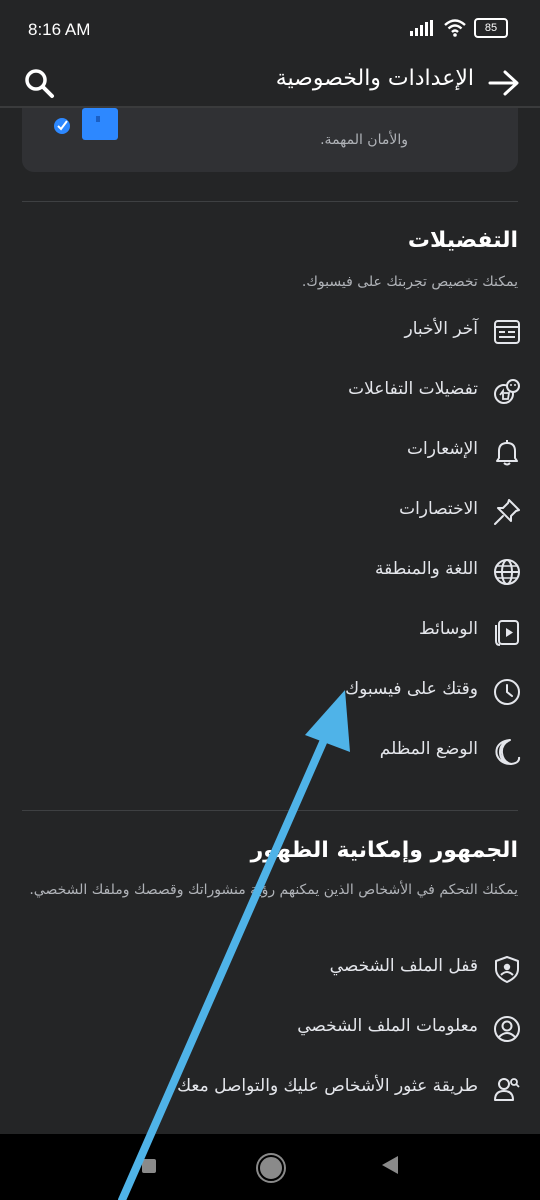 This screenshot has height=1200, width=540. Describe the element at coordinates (507, 332) in the screenshot. I see `news-feed-icon` at that location.